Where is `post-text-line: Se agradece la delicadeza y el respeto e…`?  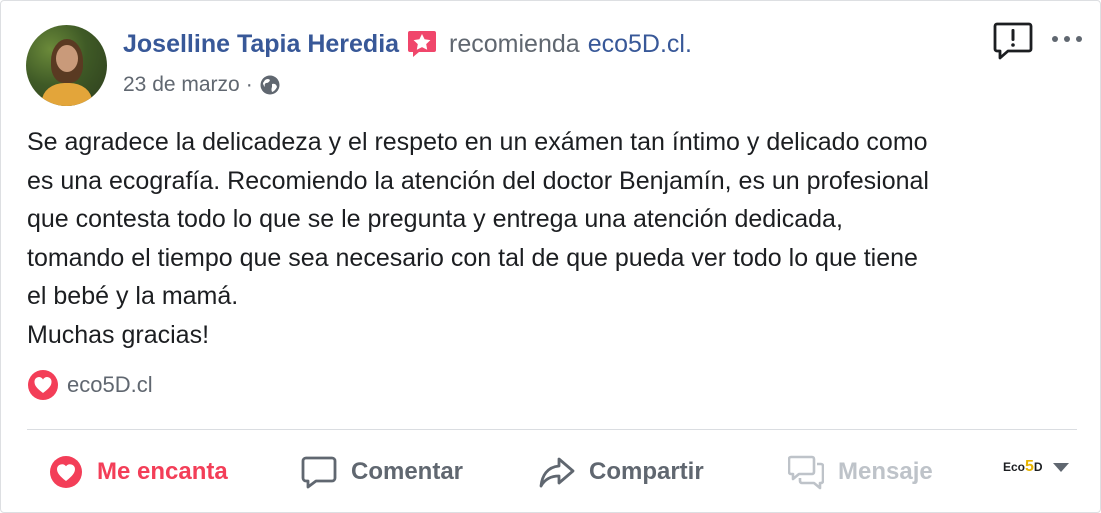 post-text-line: Se agradece la delicadeza y el respeto e… is located at coordinates (477, 142).